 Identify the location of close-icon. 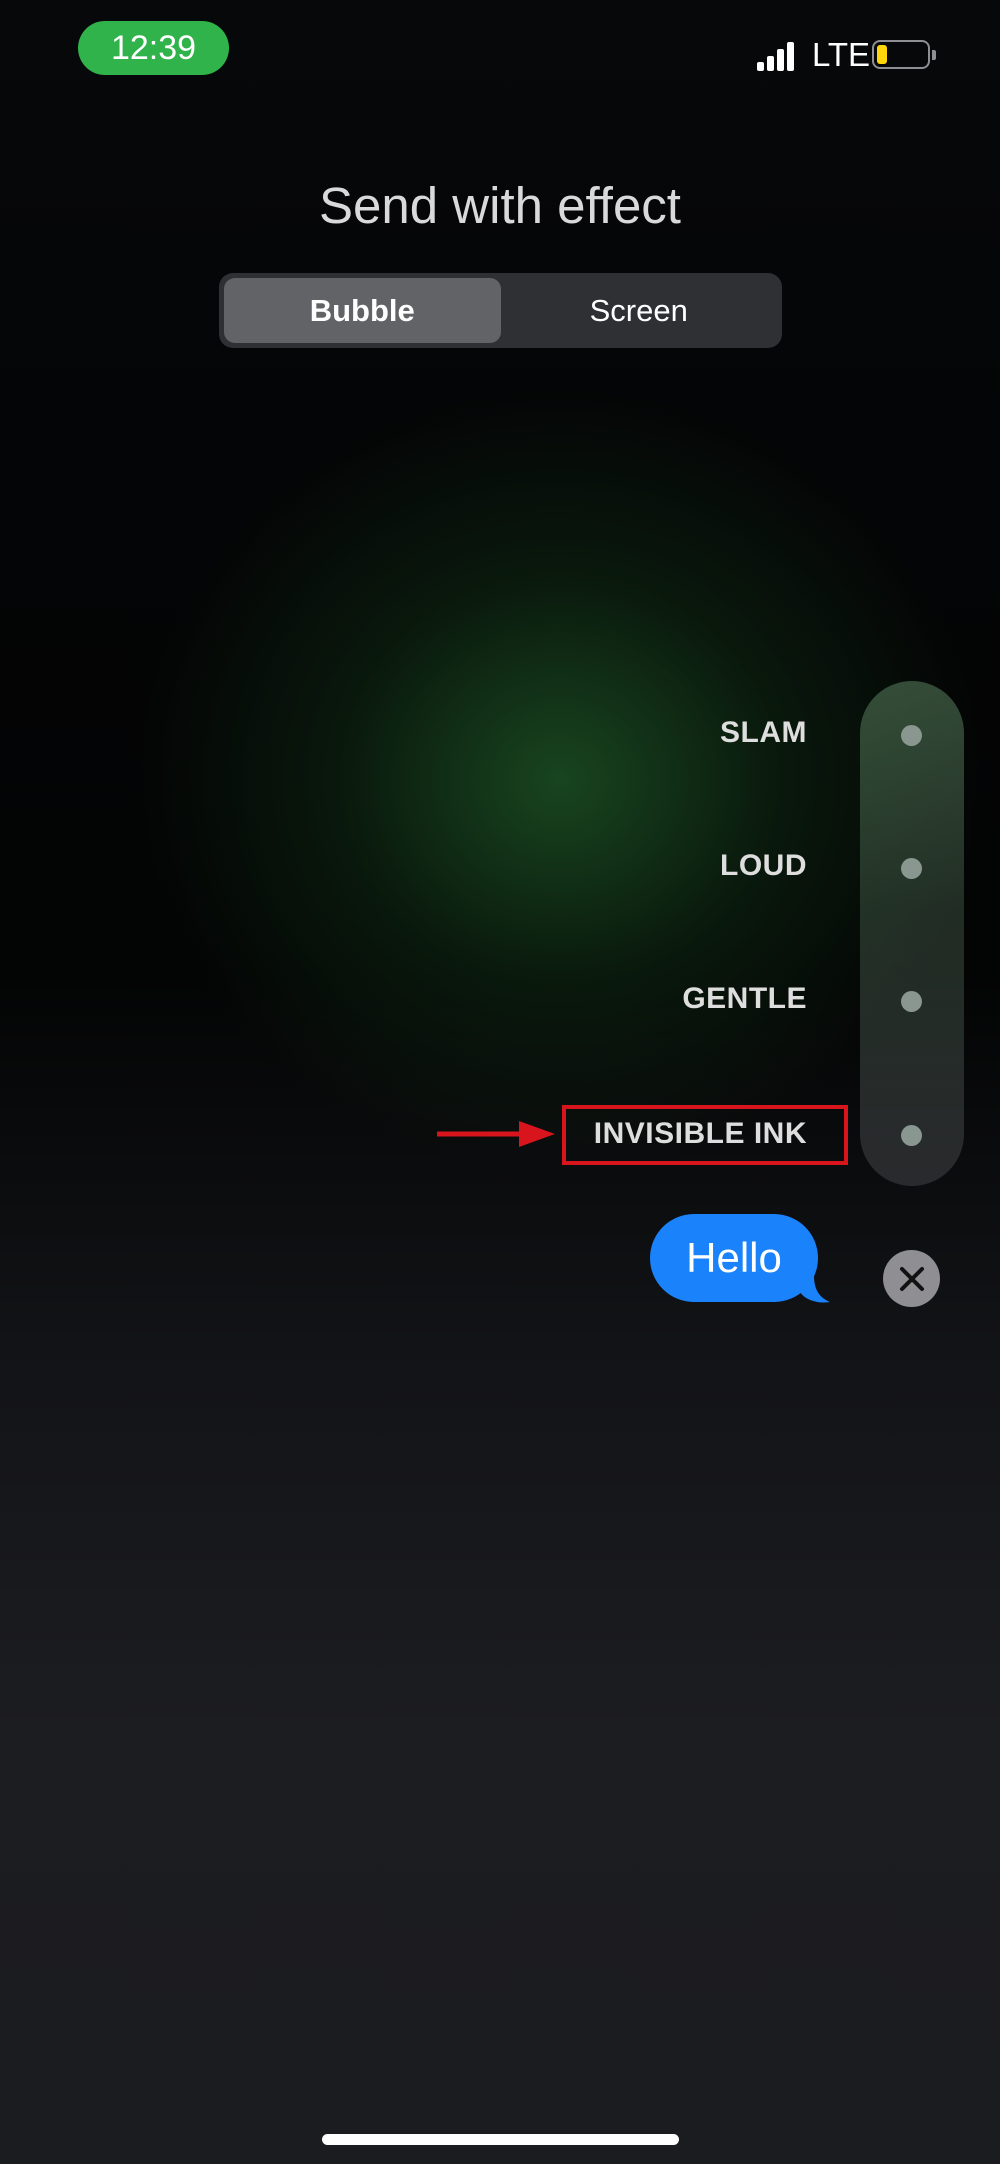
(911, 1278).